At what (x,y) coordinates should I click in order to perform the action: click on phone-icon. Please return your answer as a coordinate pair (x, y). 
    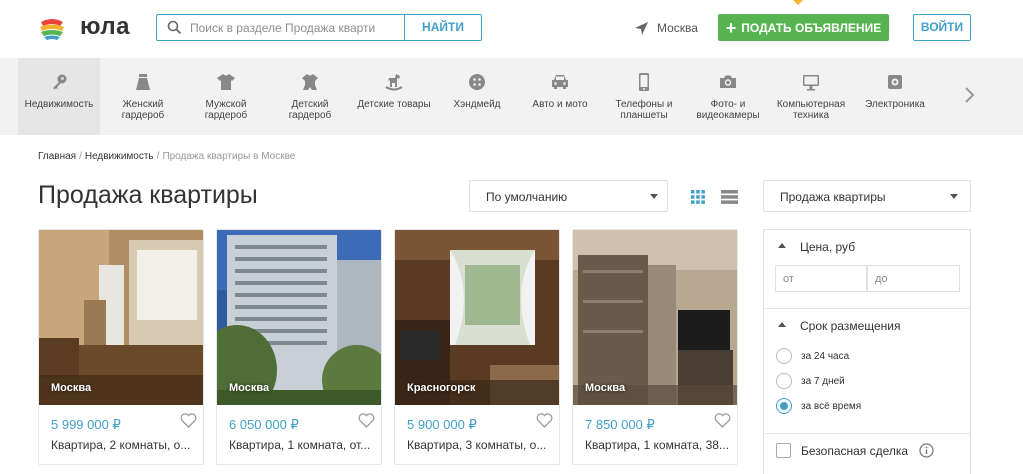
    Looking at the image, I should click on (644, 82).